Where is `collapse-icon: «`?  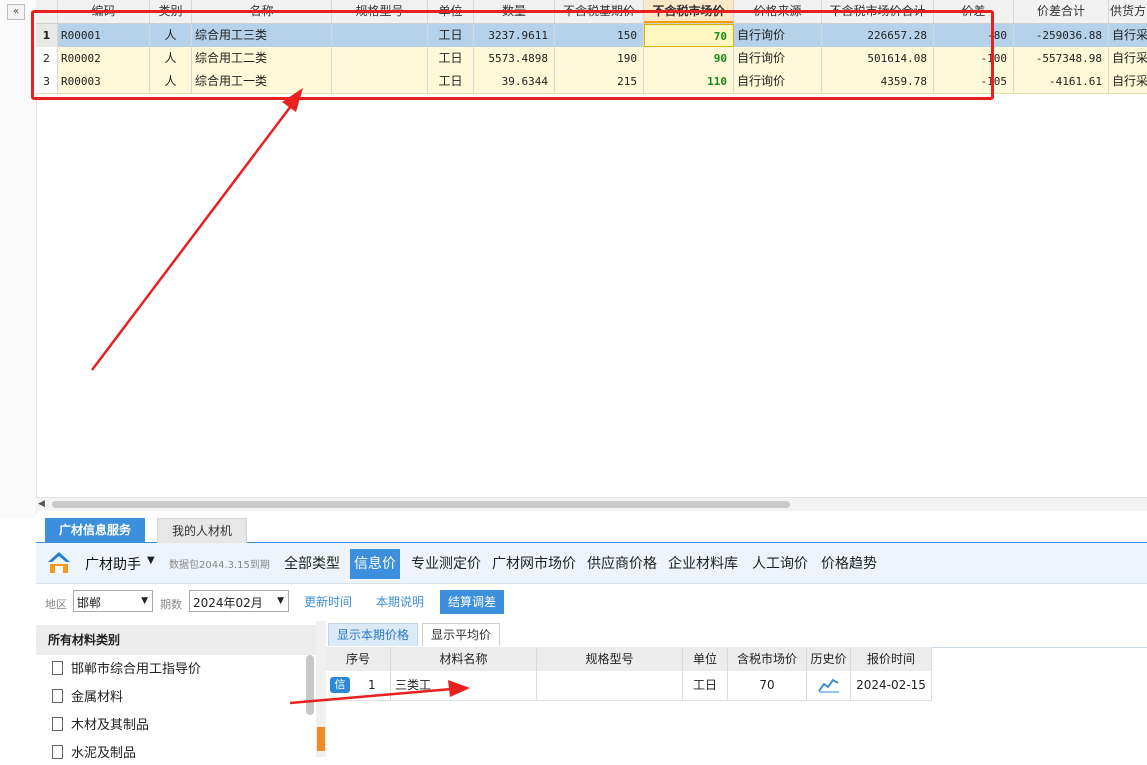 collapse-icon: « is located at coordinates (16, 12).